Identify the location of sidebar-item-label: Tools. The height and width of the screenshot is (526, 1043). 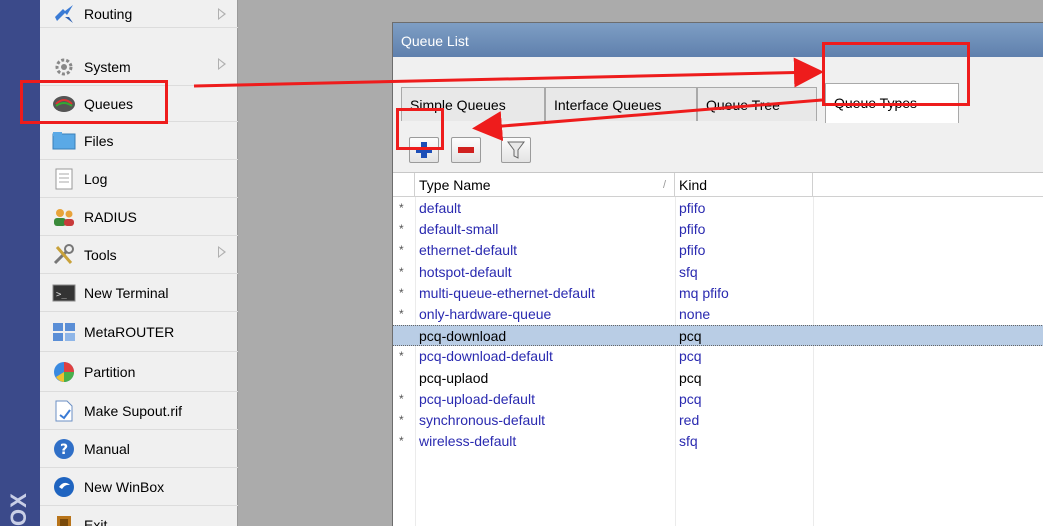
(100, 254).